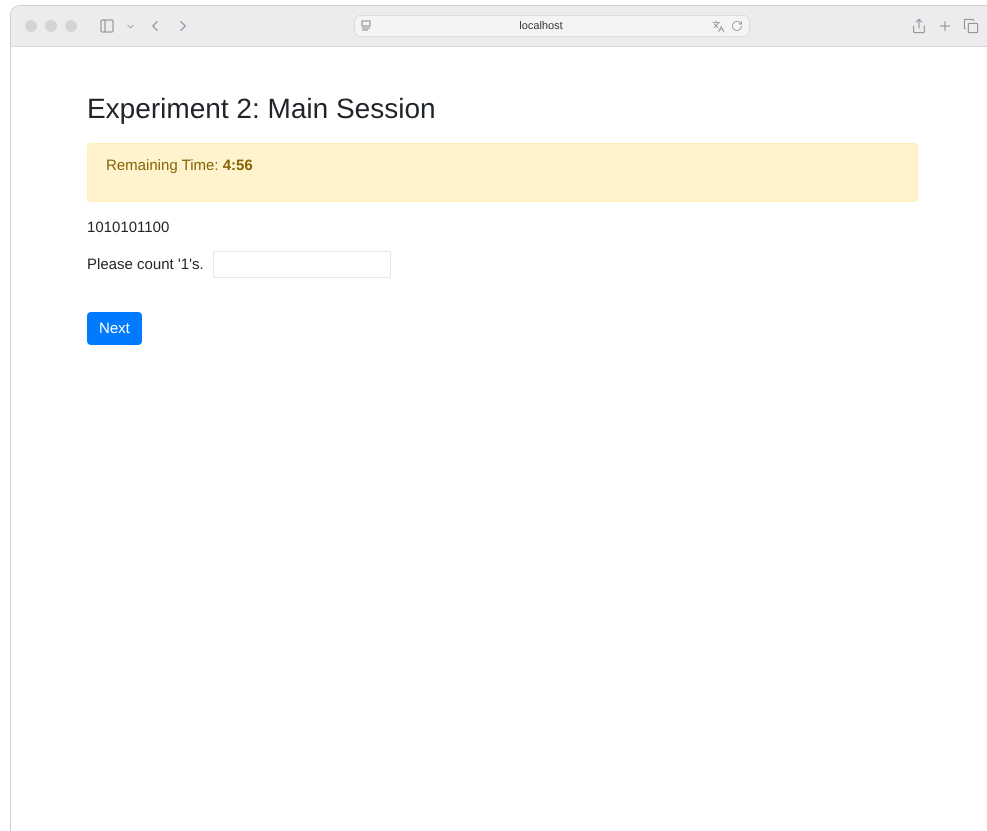 The image size is (987, 831). What do you see at coordinates (919, 26) in the screenshot?
I see `share-icon` at bounding box center [919, 26].